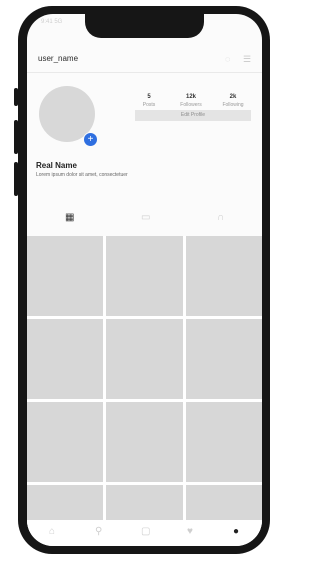 This screenshot has width=320, height=562. What do you see at coordinates (233, 105) in the screenshot?
I see `stat-following-label: Following` at bounding box center [233, 105].